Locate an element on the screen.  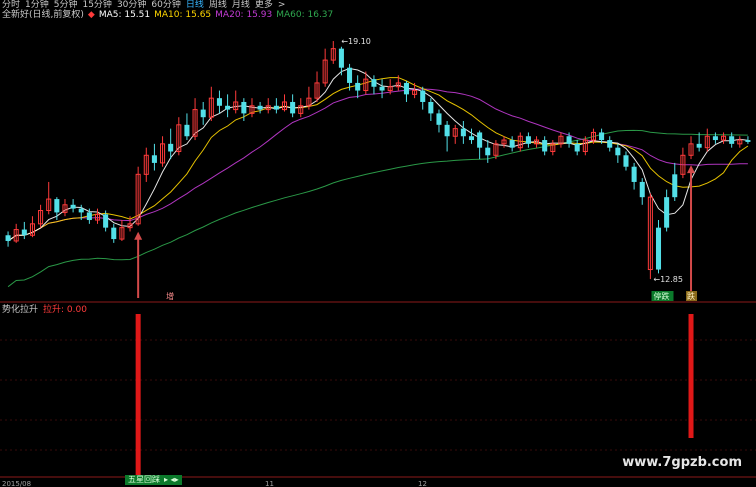
signal-legend-arrows: ▸ ◂▸ is located at coordinates (171, 479).